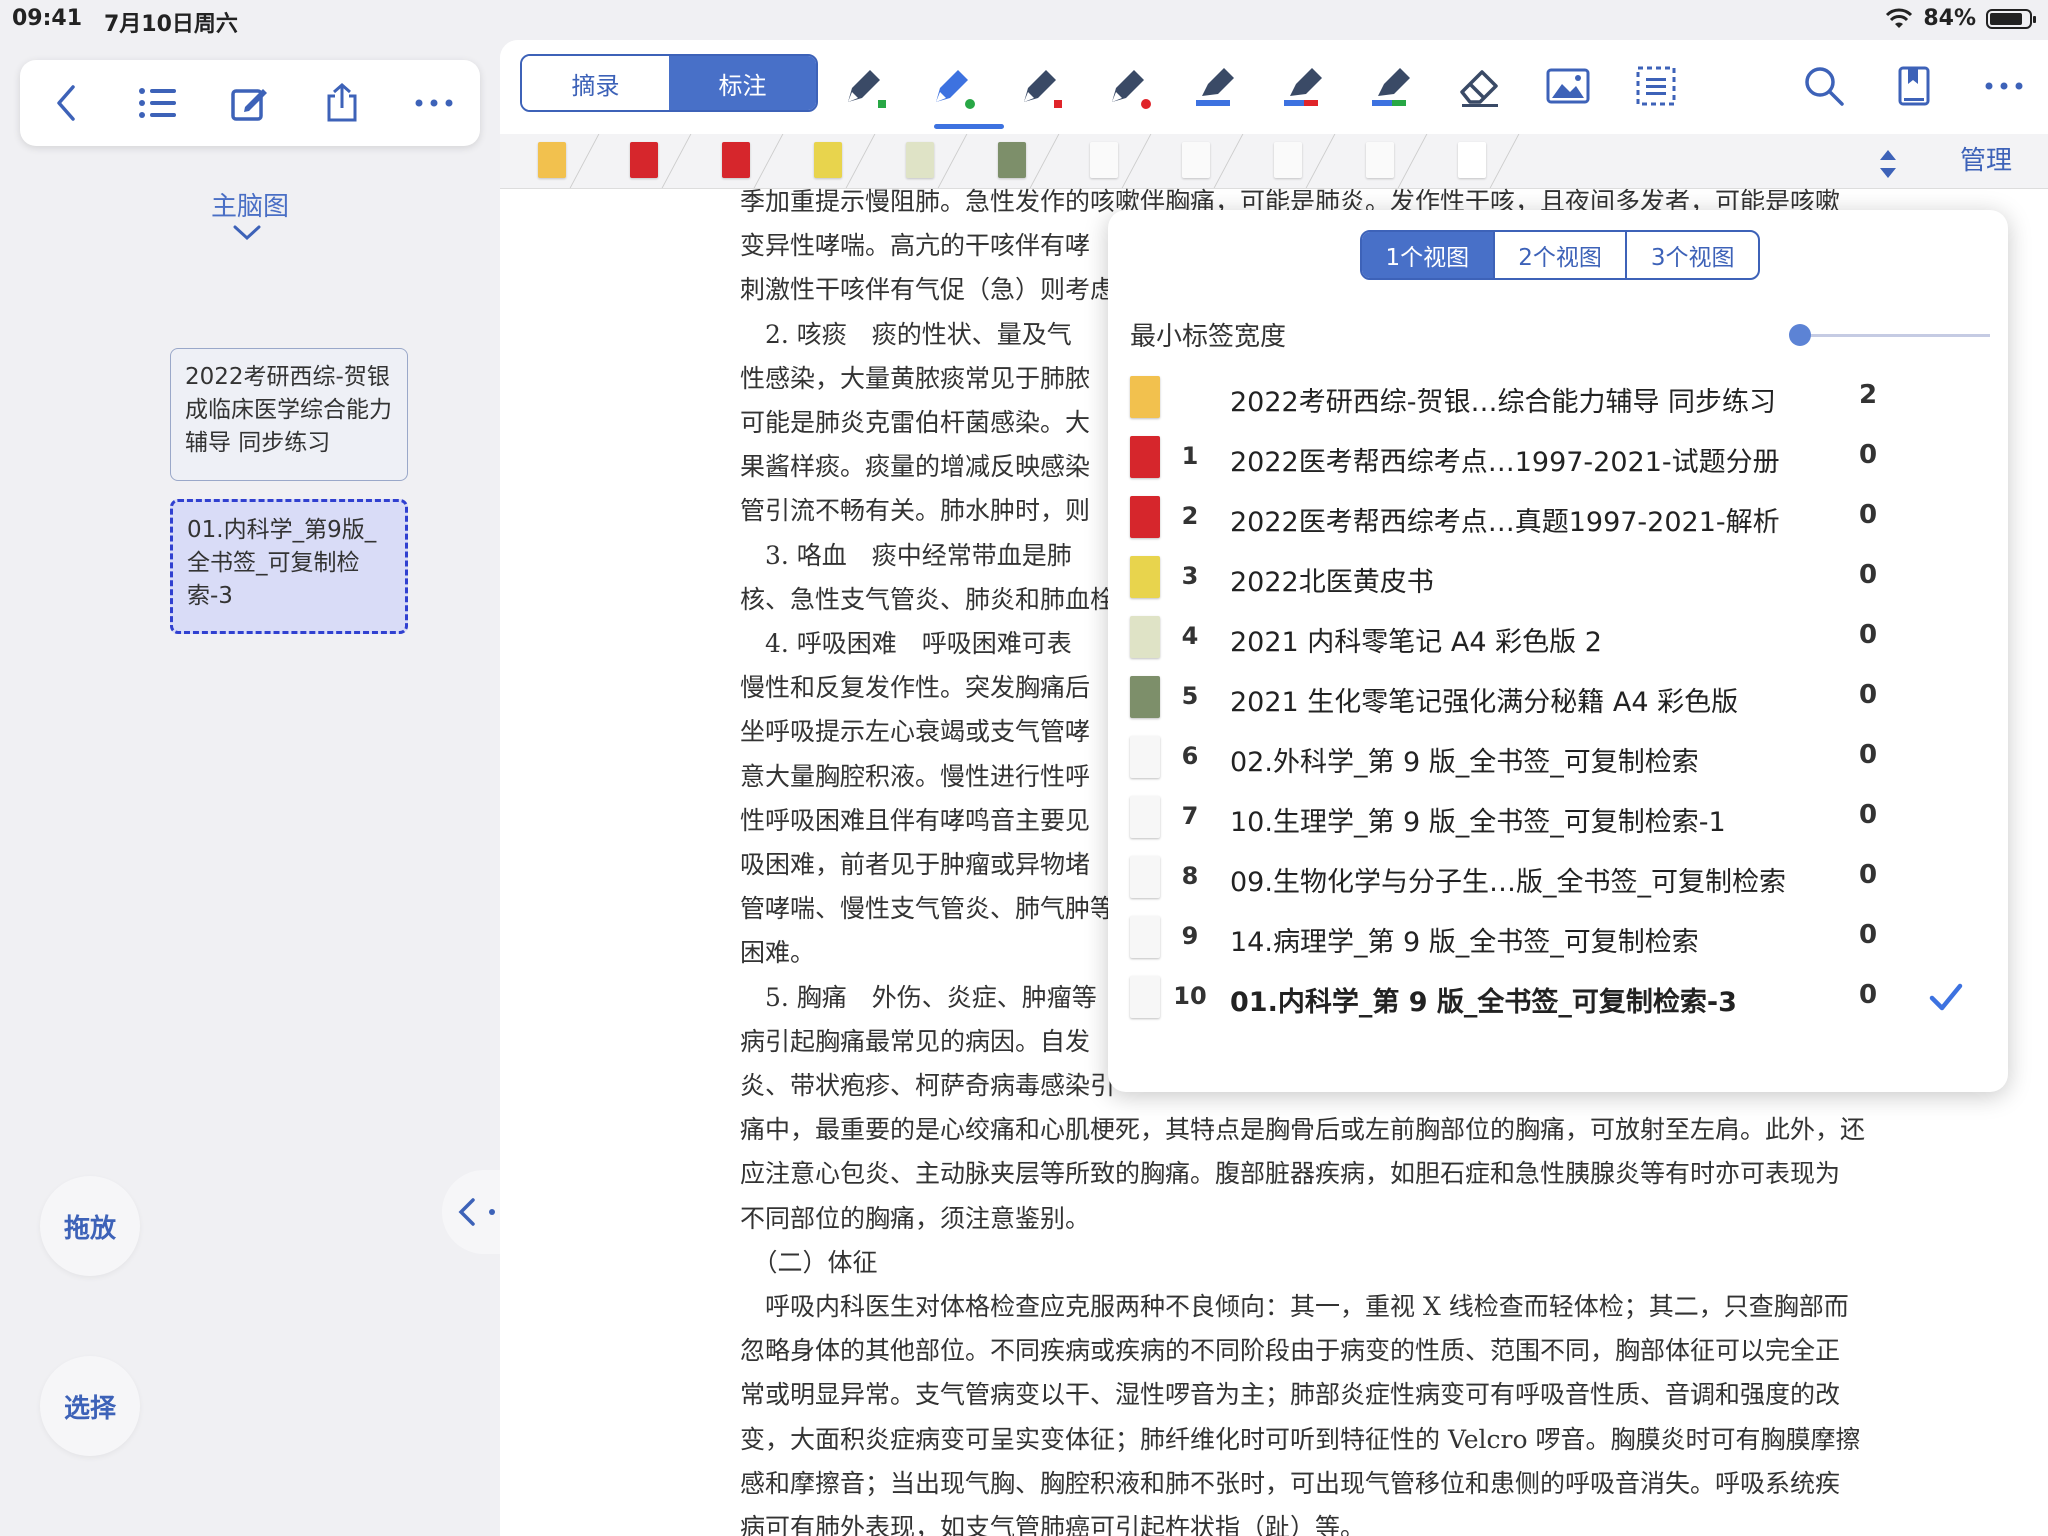  I want to click on back-icon, so click(66, 103).